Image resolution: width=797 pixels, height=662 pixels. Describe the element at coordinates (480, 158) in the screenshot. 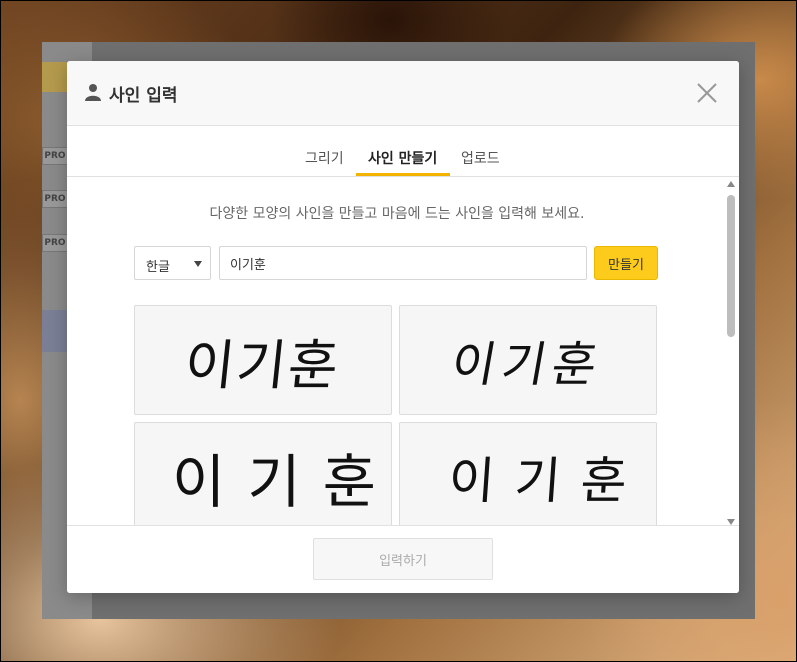

I see `tab-upload: 업로드` at that location.